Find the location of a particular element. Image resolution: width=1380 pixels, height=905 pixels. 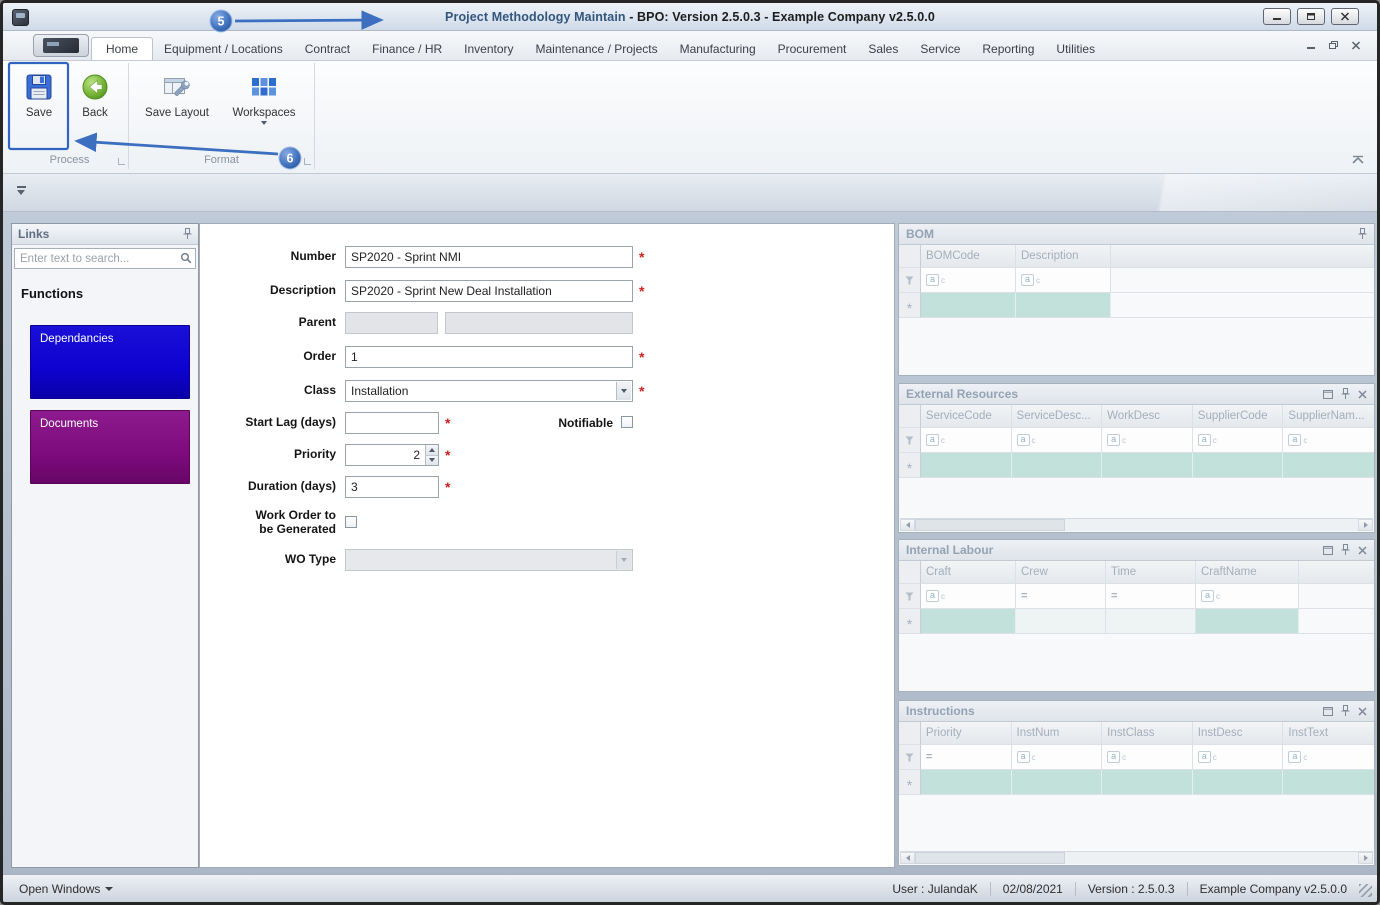

tab-manufacturing: Manufacturing is located at coordinates (718, 48).